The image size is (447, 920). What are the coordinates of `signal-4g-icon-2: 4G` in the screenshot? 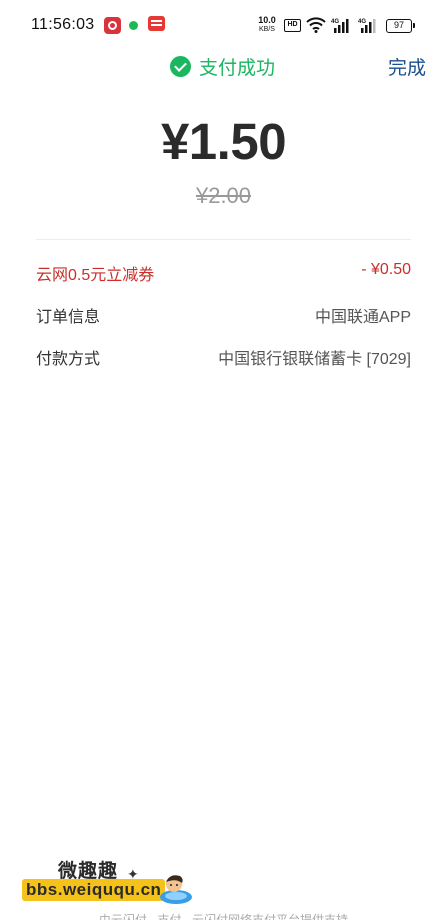 It's located at (367, 26).